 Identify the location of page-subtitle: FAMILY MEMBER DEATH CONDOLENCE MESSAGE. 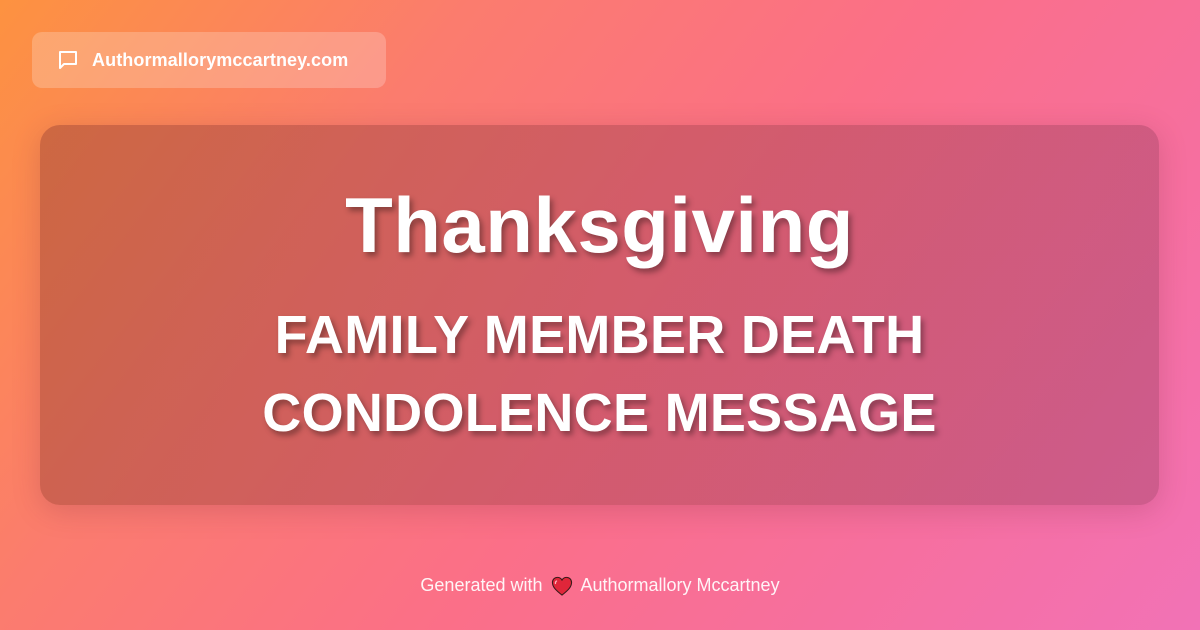
(599, 374).